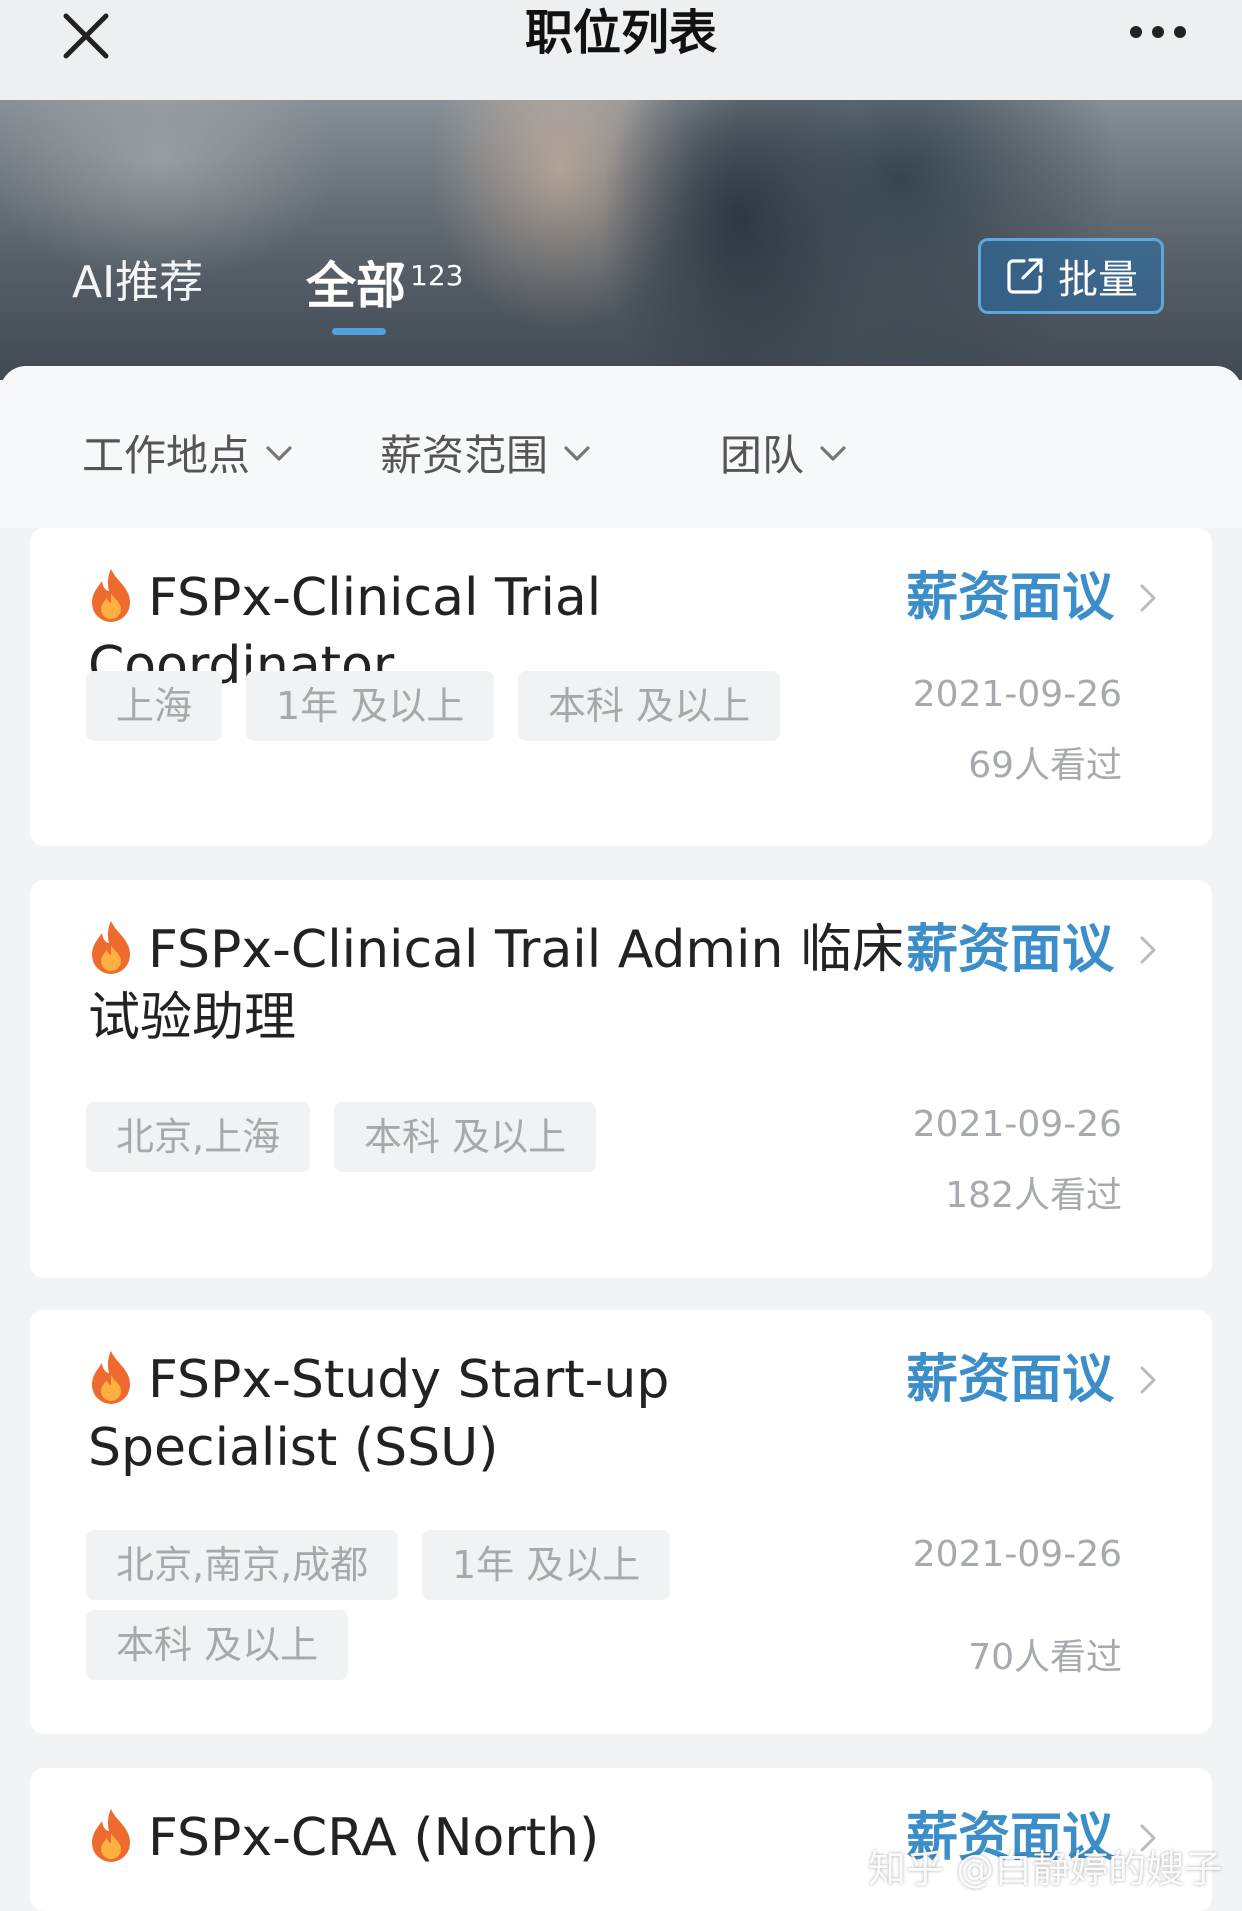  What do you see at coordinates (621, 240) in the screenshot?
I see `hero-banner: AI推荐 全部 123 批量` at bounding box center [621, 240].